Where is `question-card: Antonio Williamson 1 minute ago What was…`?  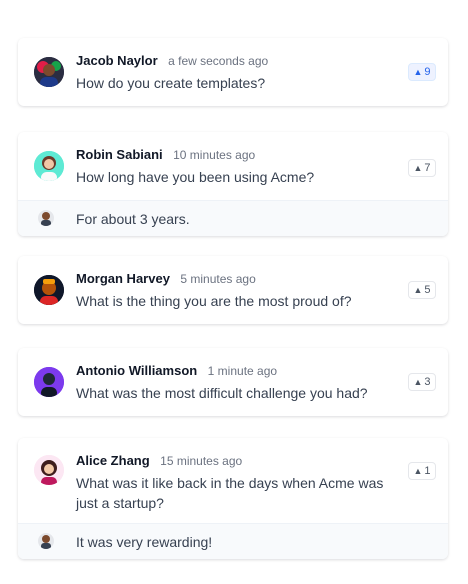 question-card: Antonio Williamson 1 minute ago What was… is located at coordinates (233, 382).